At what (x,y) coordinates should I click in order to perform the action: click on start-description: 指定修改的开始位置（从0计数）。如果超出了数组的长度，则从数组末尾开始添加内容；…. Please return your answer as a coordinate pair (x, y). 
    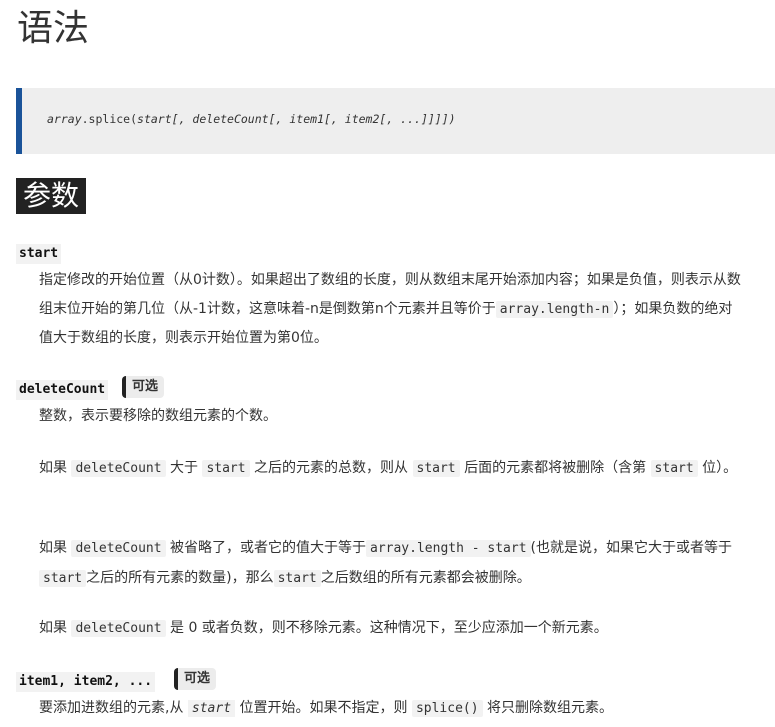
    Looking at the image, I should click on (391, 309).